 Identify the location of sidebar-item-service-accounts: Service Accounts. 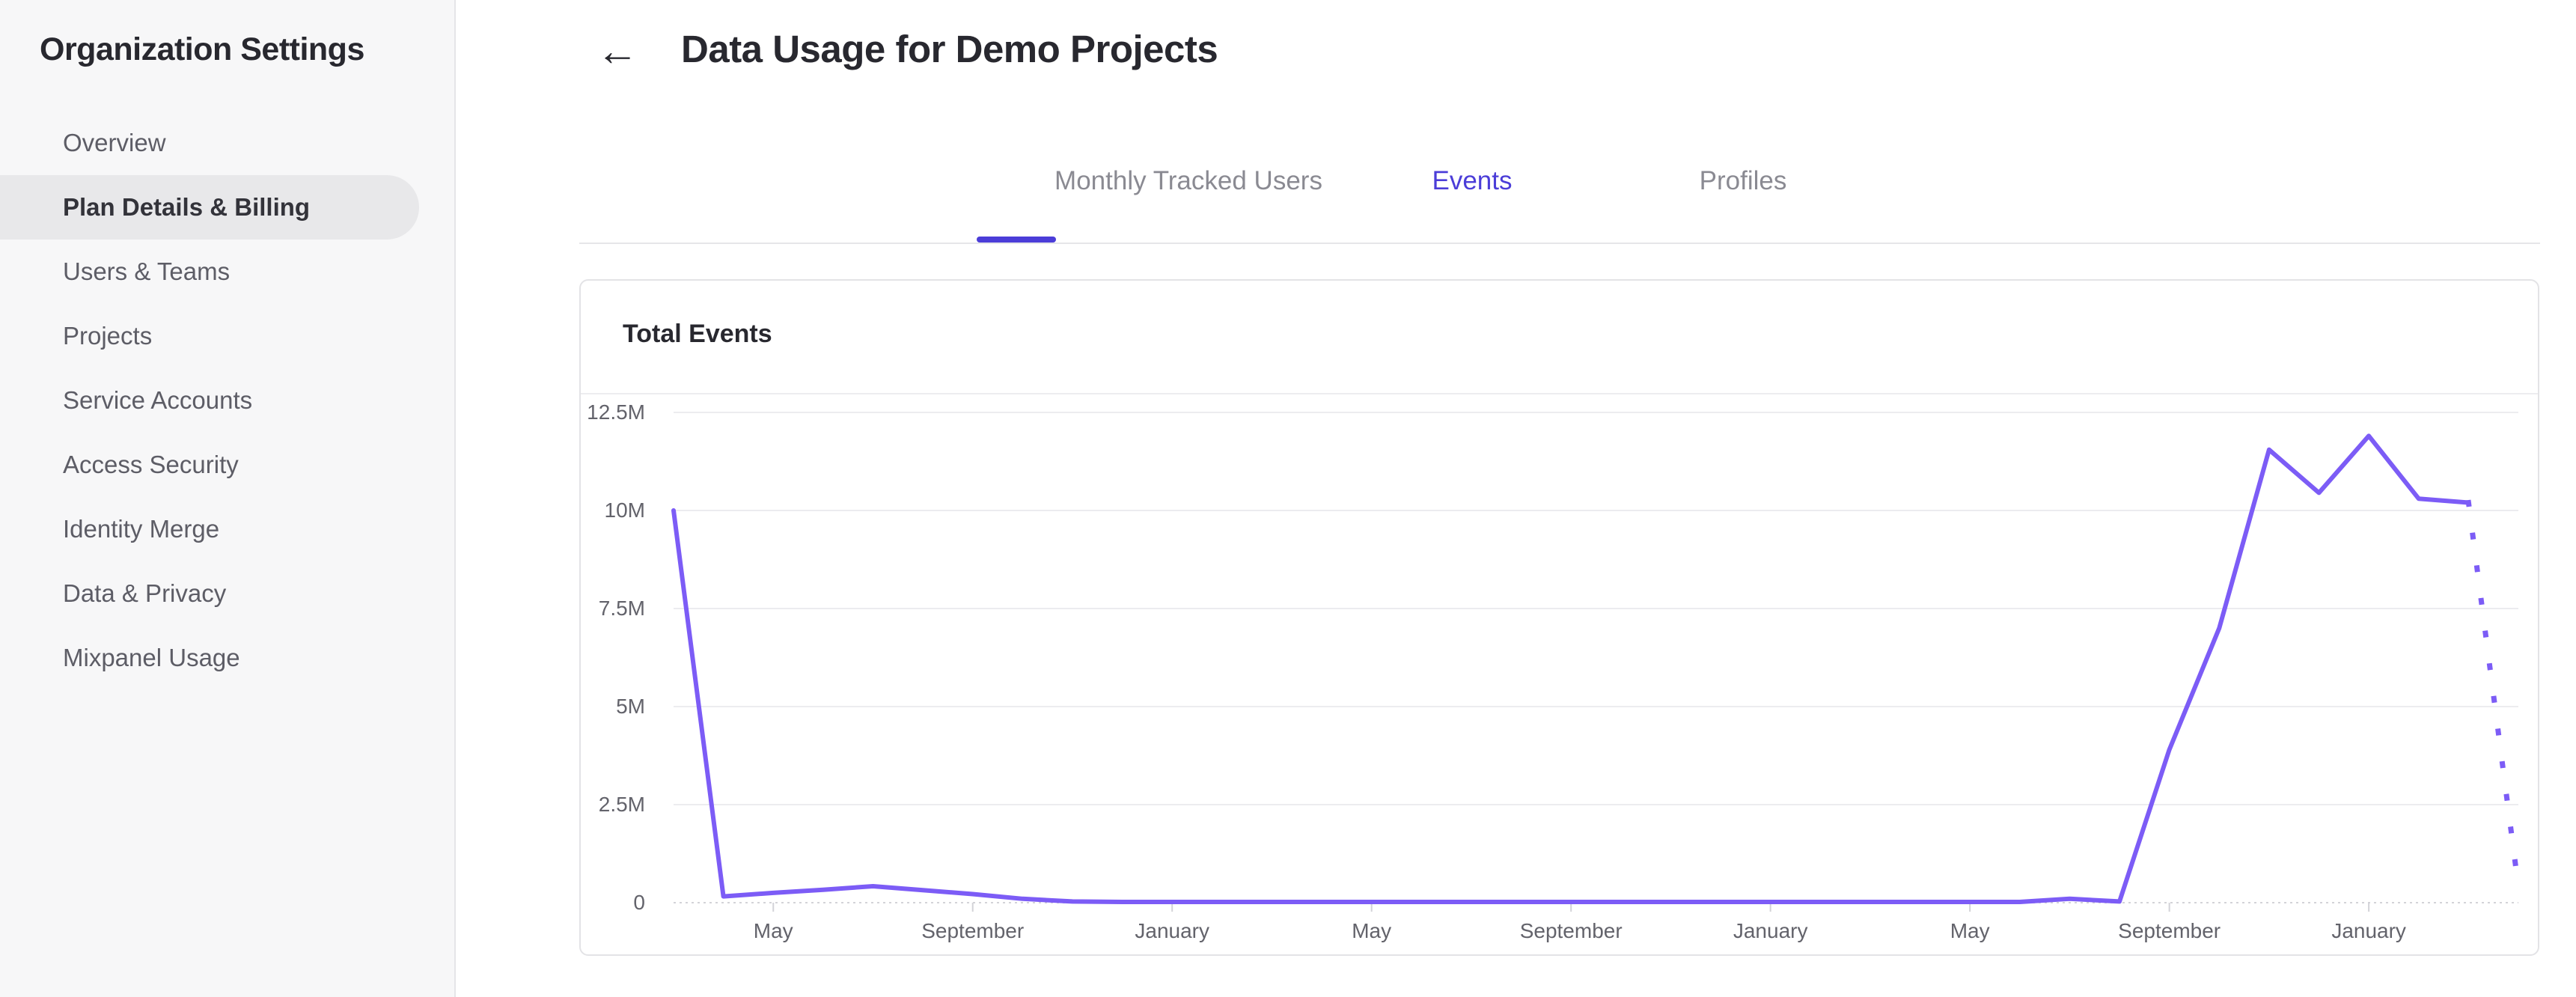
(228, 400).